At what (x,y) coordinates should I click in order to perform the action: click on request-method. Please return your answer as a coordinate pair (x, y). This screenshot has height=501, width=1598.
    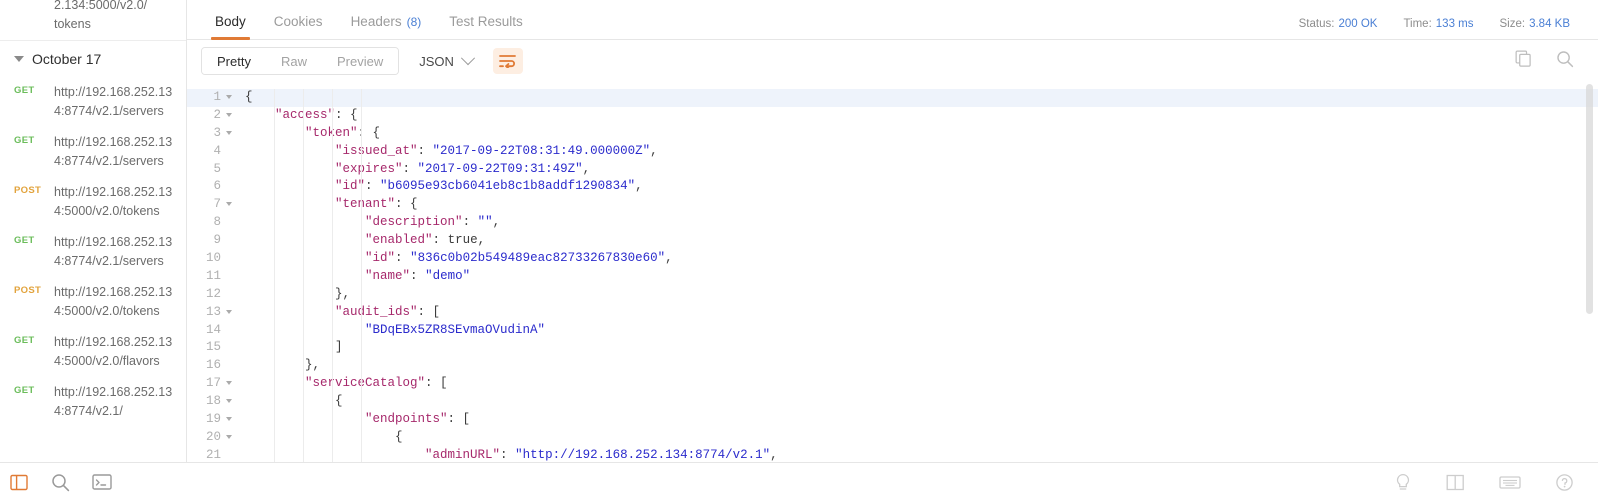
    Looking at the image, I should click on (34, 17).